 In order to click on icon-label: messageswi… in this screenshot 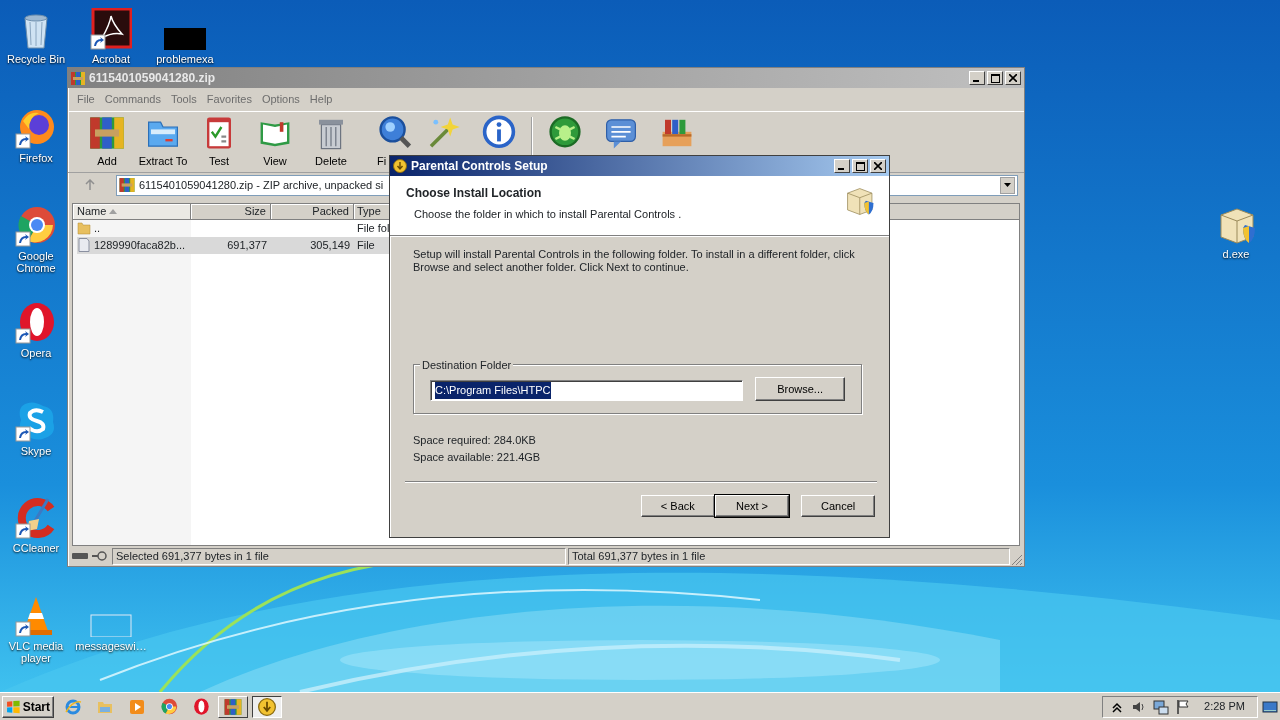, I will do `click(111, 646)`.